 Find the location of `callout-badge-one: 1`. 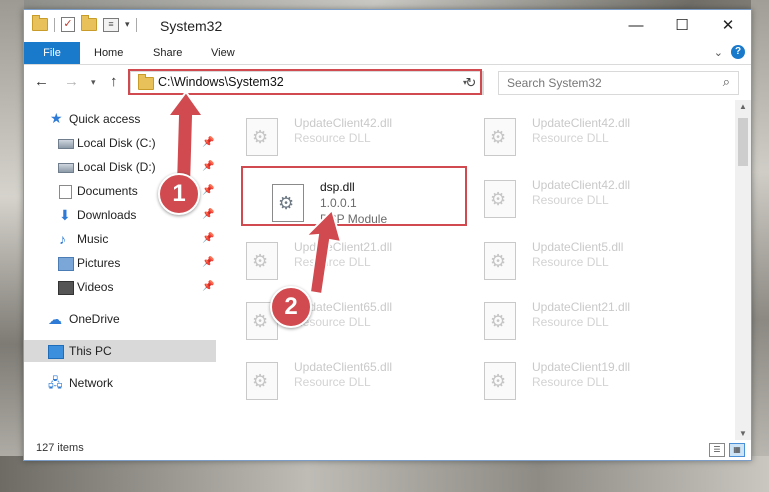

callout-badge-one: 1 is located at coordinates (179, 194).